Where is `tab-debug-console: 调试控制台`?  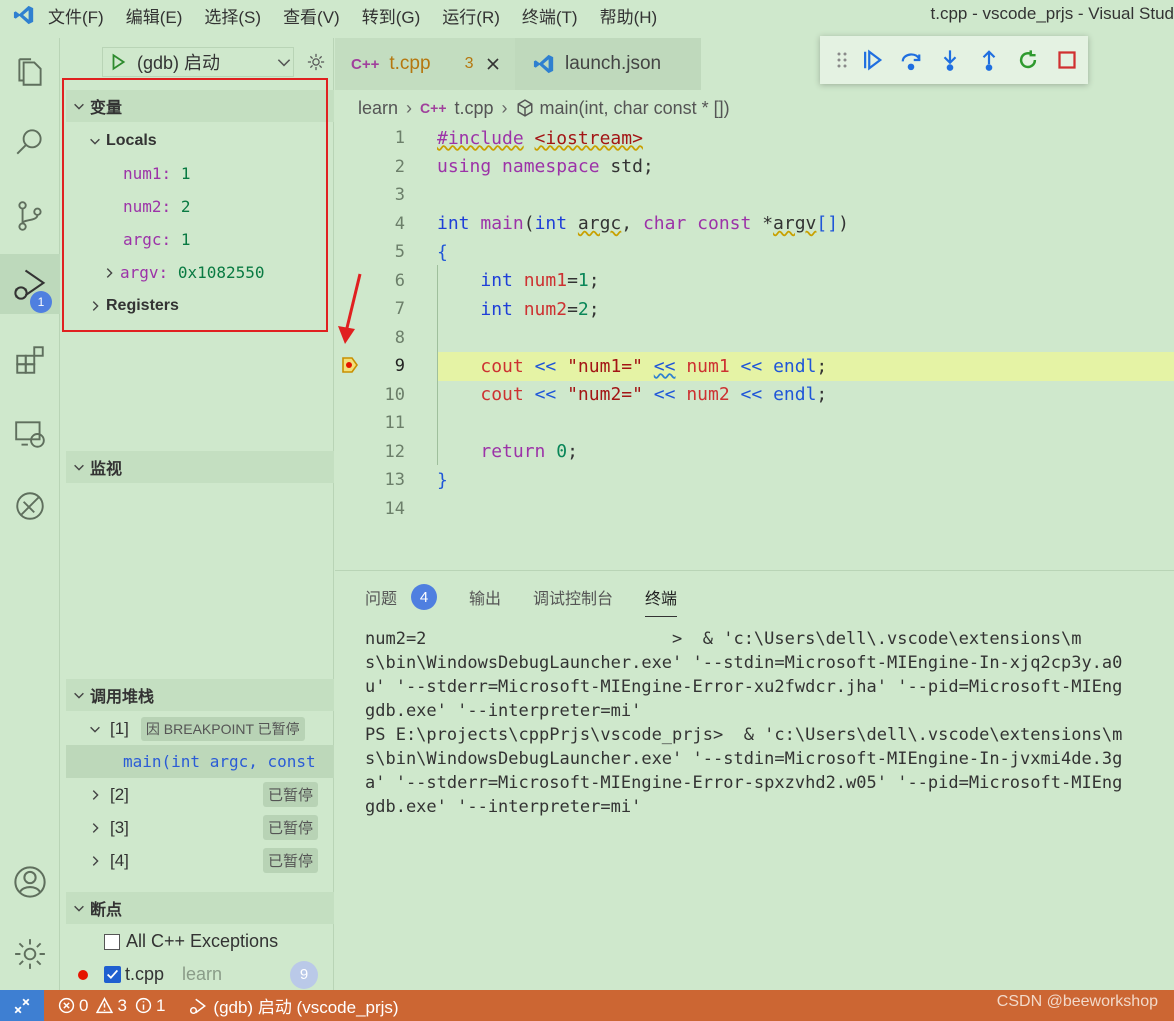 tab-debug-console: 调试控制台 is located at coordinates (573, 597).